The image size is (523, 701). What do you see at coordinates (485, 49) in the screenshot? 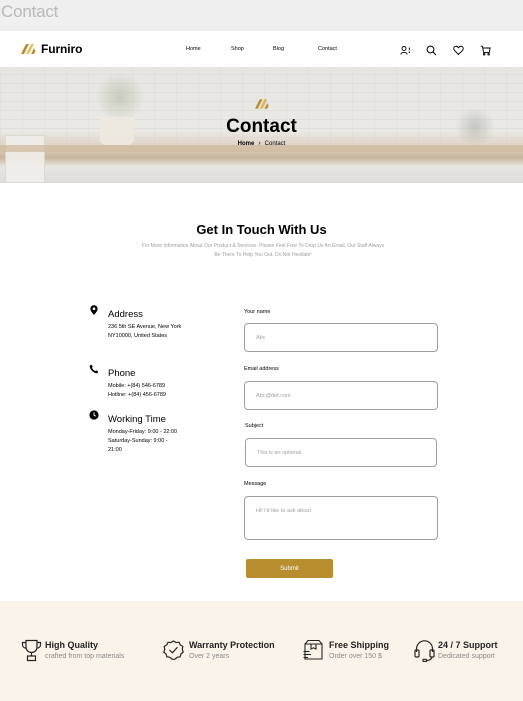
I see `cart-icon` at bounding box center [485, 49].